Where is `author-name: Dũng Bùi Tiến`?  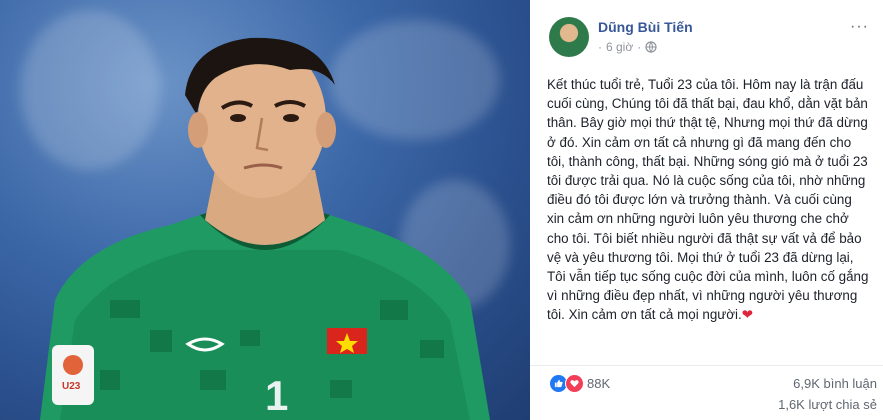 author-name: Dũng Bùi Tiến is located at coordinates (645, 27).